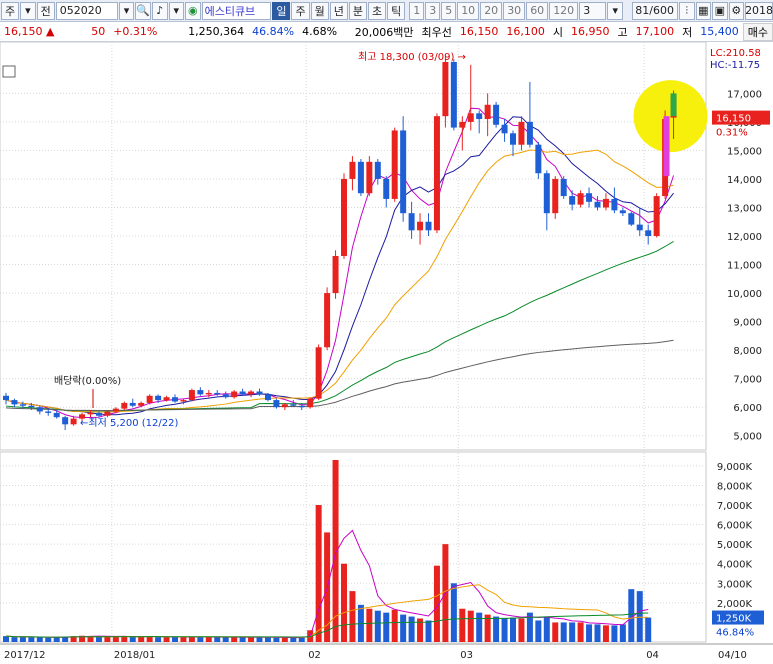 This screenshot has width=773, height=664. What do you see at coordinates (98, 31) in the screenshot?
I see `price-change: 50` at bounding box center [98, 31].